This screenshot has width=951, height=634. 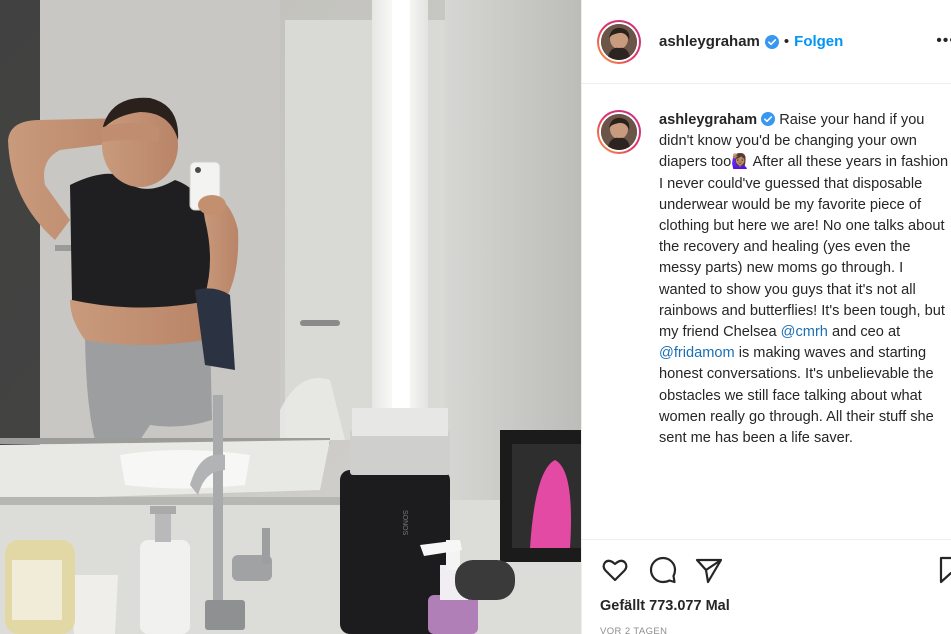 What do you see at coordinates (943, 570) in the screenshot?
I see `bookmark-icon` at bounding box center [943, 570].